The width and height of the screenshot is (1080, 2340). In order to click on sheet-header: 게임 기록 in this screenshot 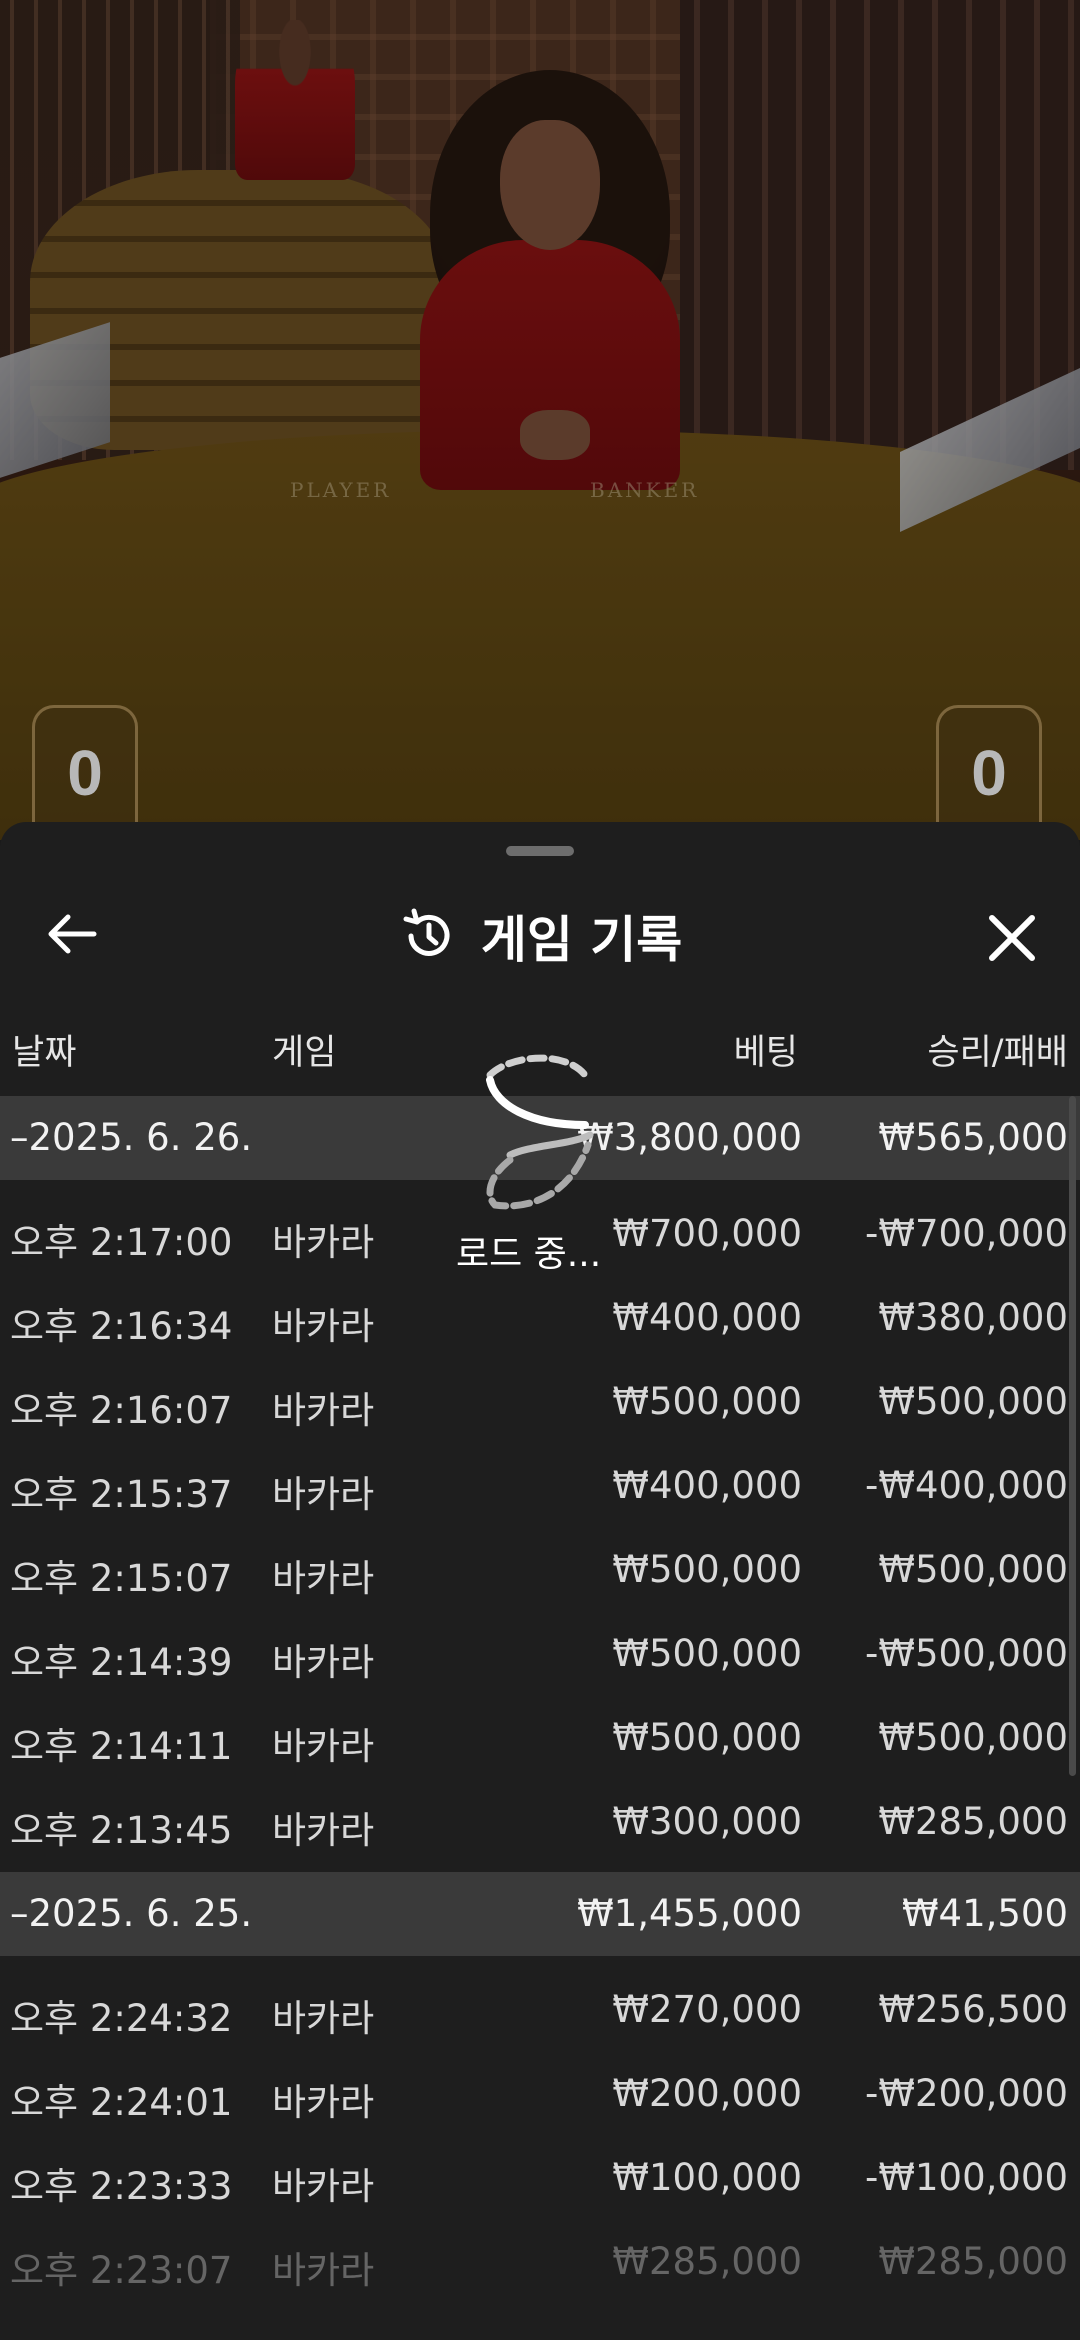, I will do `click(540, 937)`.